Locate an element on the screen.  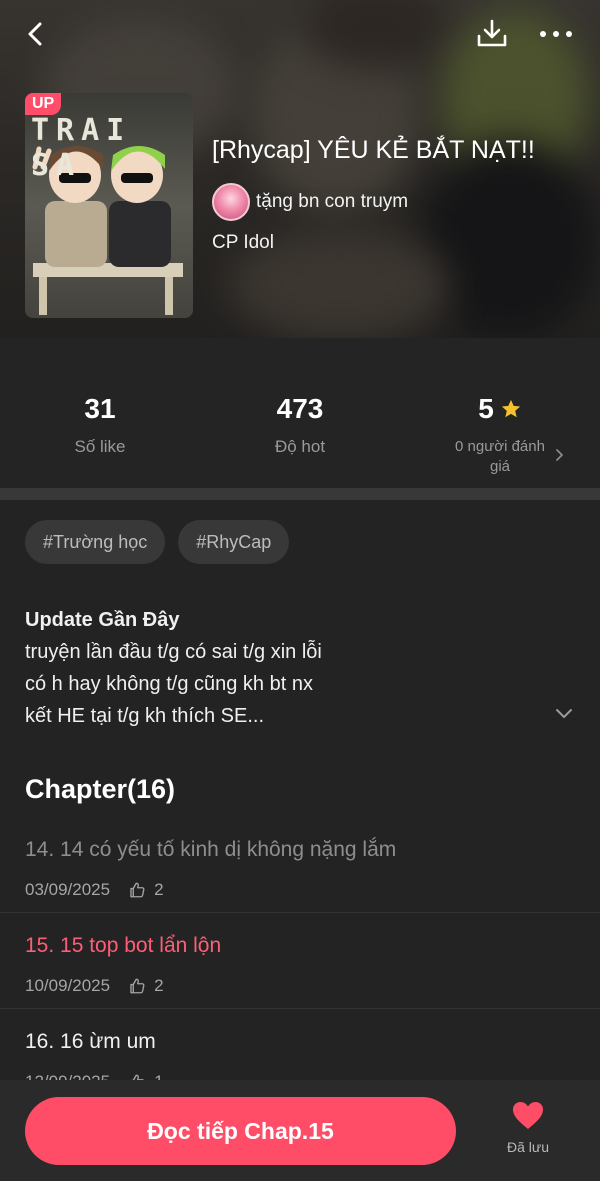
tag-truong-hoc: #Trường học is located at coordinates (95, 542).